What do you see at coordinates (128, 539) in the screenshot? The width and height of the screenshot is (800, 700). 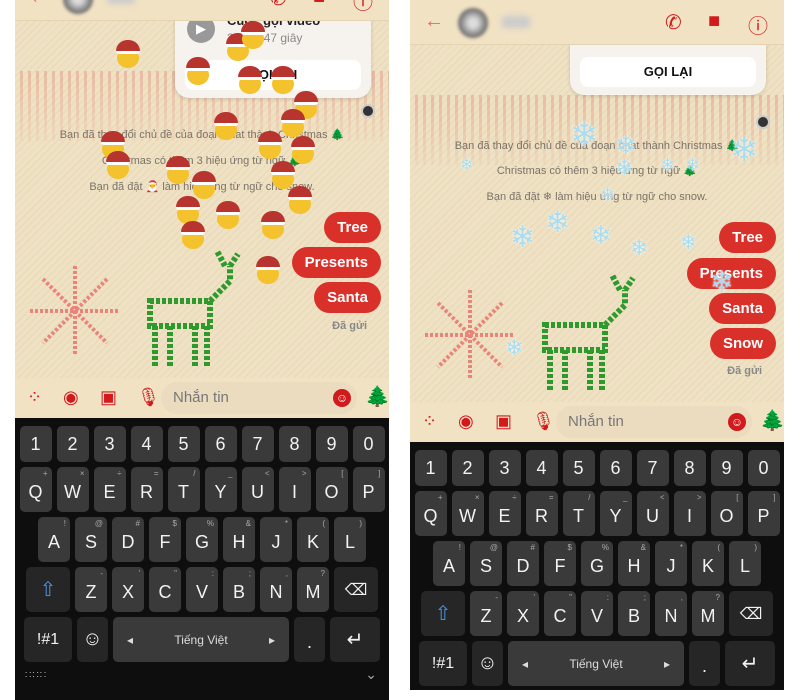 I see `key-d: D #` at bounding box center [128, 539].